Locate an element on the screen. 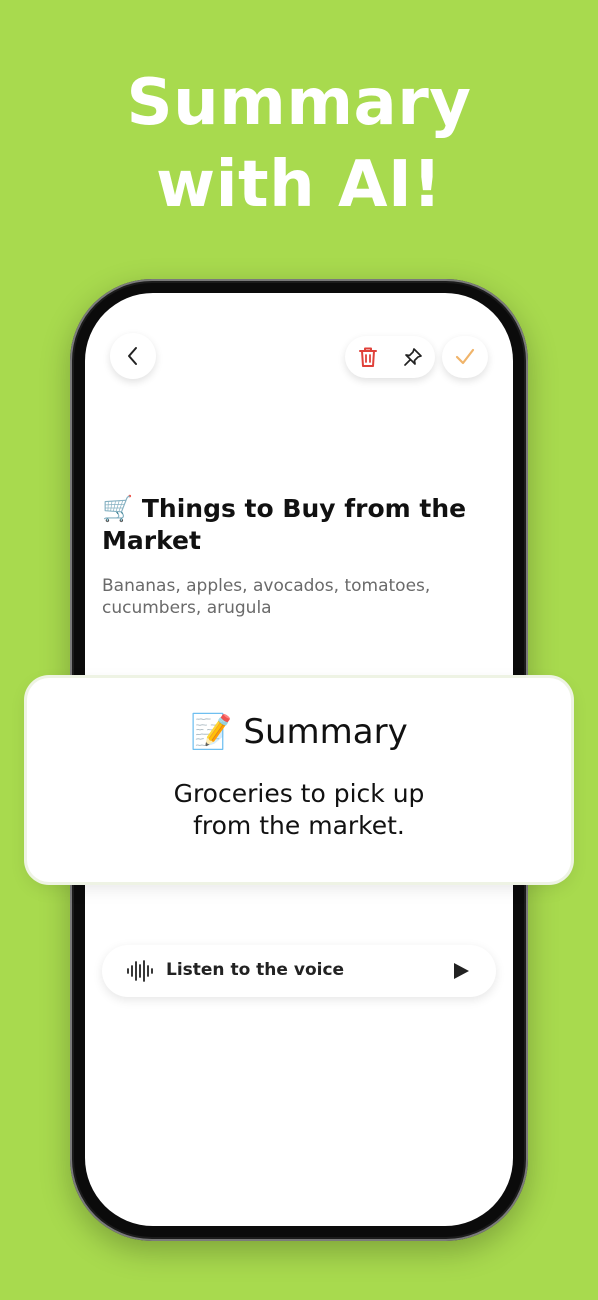 The image size is (598, 1300). memo-icon: 📝 is located at coordinates (211, 732).